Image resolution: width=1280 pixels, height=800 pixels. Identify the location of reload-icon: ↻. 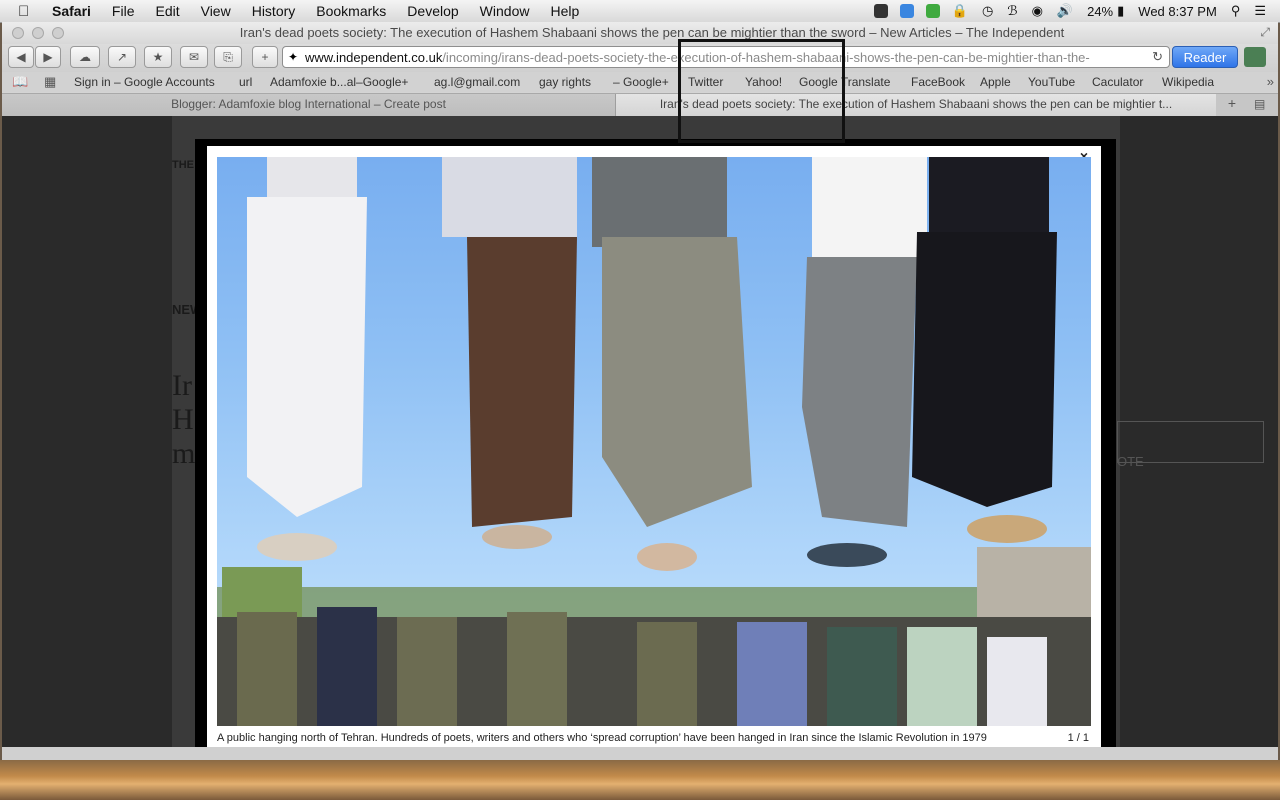
(1157, 57).